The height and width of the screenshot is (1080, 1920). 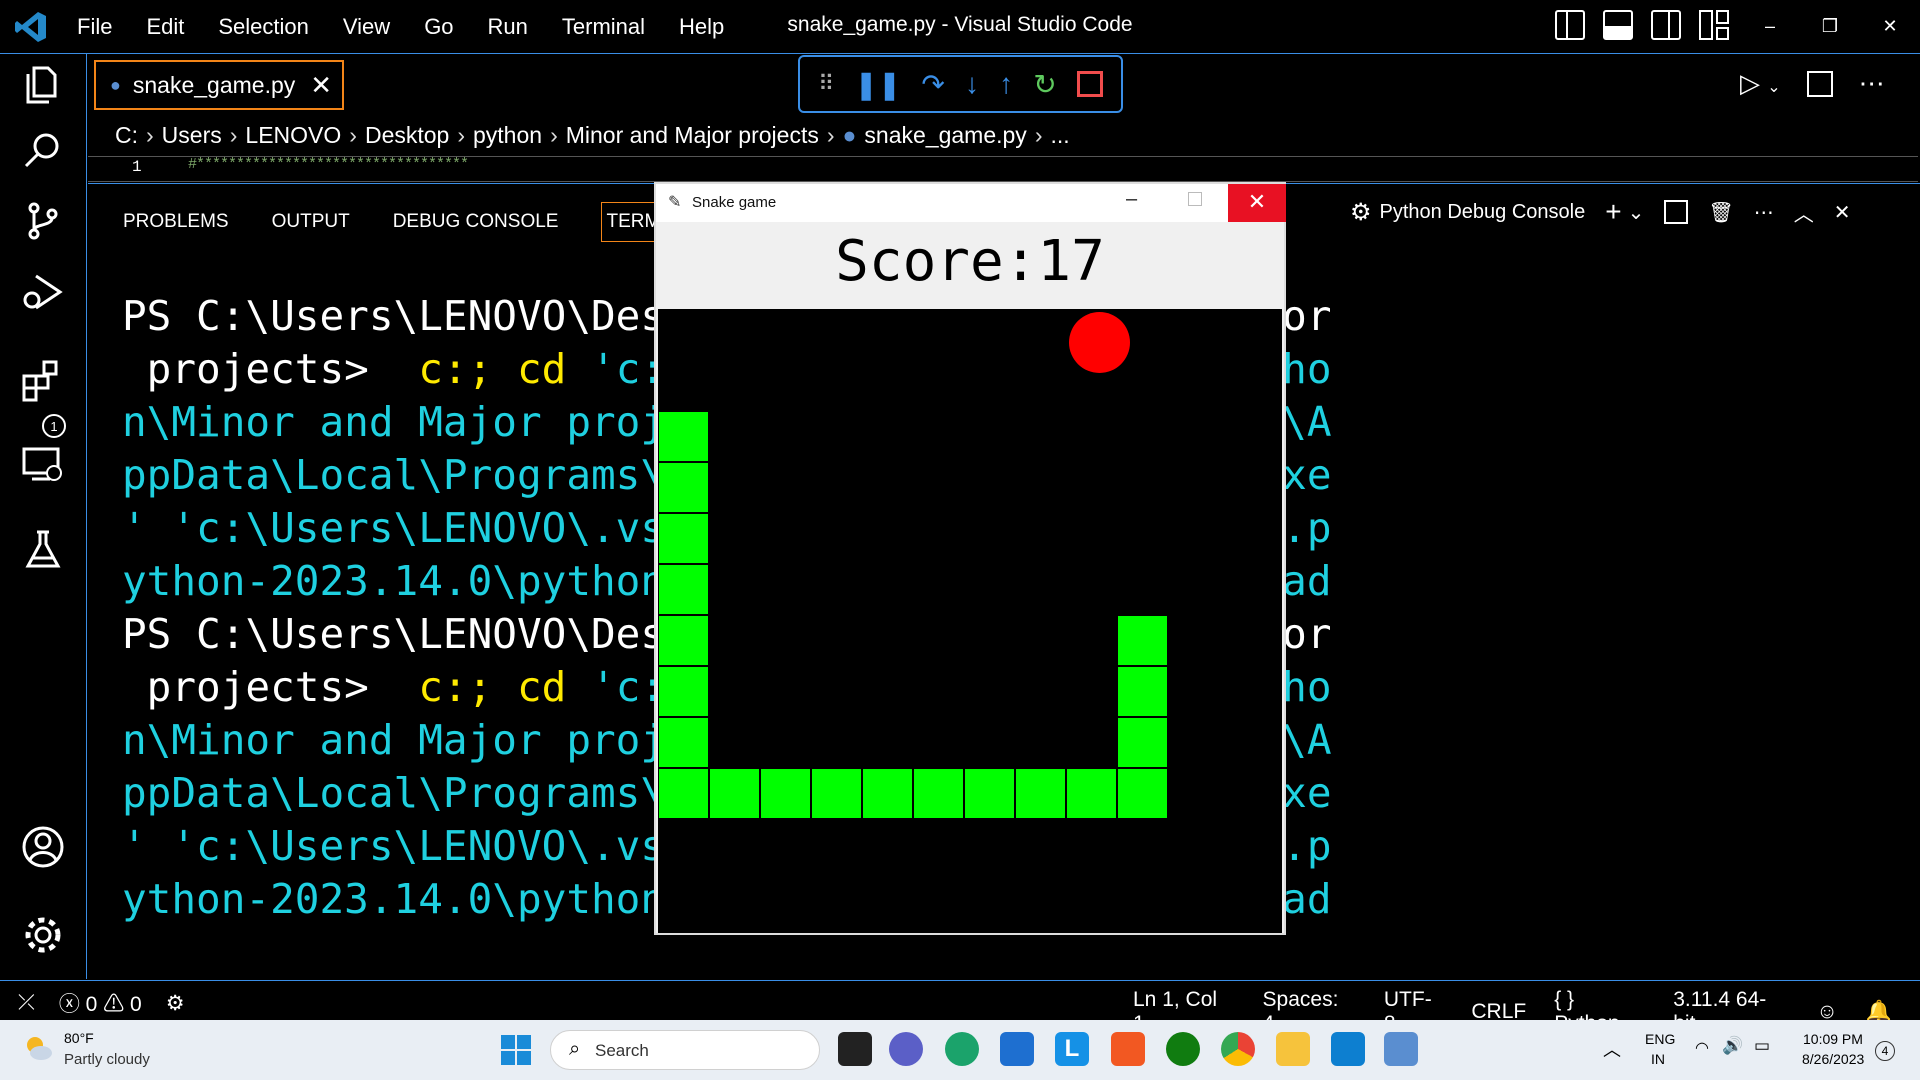 I want to click on restart-icon: ↻, so click(x=1044, y=84).